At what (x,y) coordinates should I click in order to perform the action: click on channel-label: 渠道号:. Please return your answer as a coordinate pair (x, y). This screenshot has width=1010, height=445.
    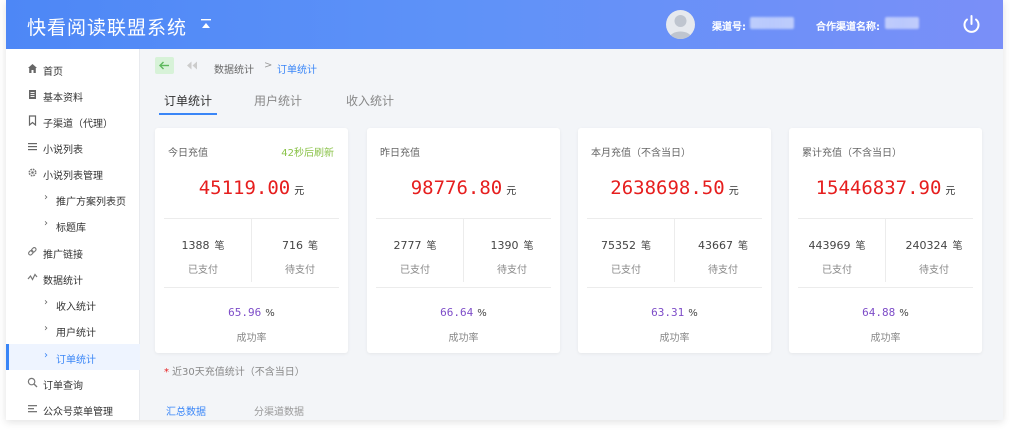
    Looking at the image, I should click on (729, 27).